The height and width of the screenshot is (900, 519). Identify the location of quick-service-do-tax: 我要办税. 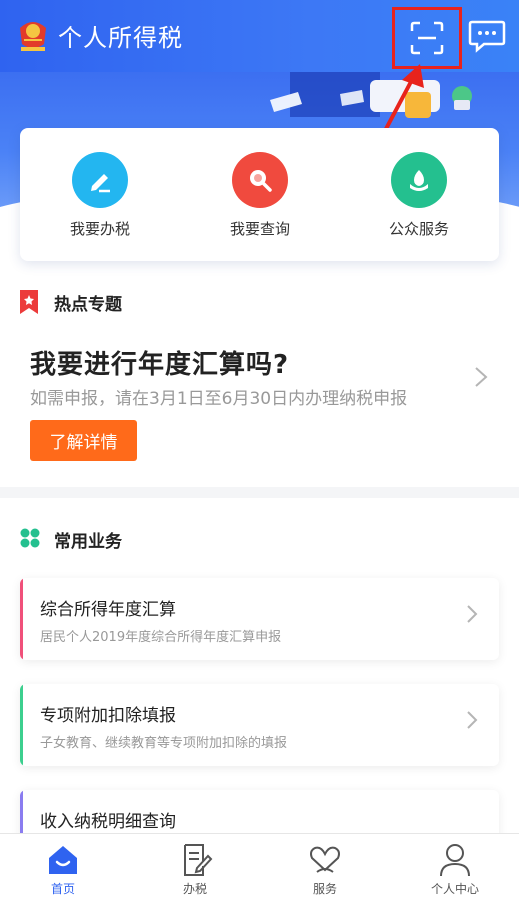
(100, 195).